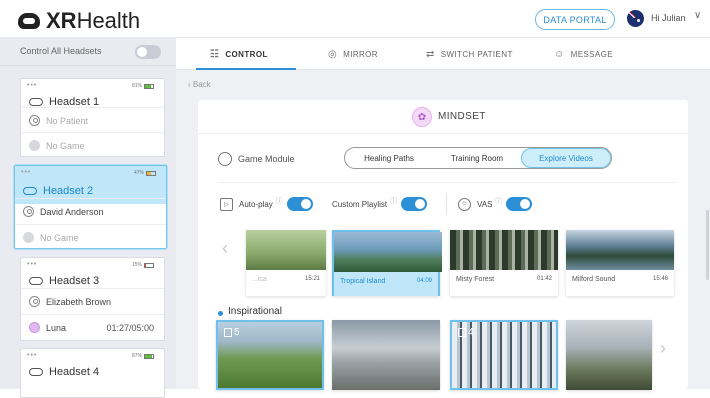 Image resolution: width=710 pixels, height=398 pixels. Describe the element at coordinates (446, 204) in the screenshot. I see `divider` at that location.